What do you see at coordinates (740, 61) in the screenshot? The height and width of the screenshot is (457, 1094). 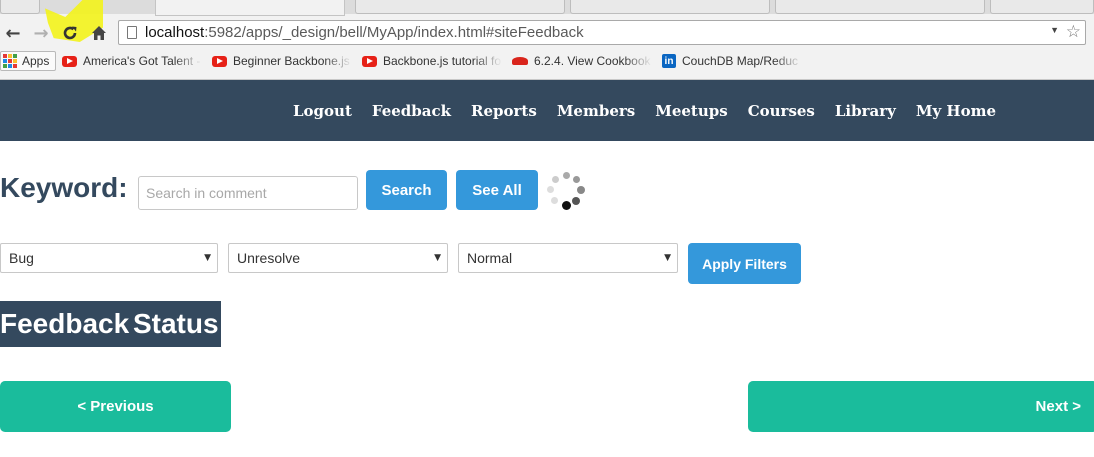 I see `bookmark-label: CouchDB Map/Reduc` at bounding box center [740, 61].